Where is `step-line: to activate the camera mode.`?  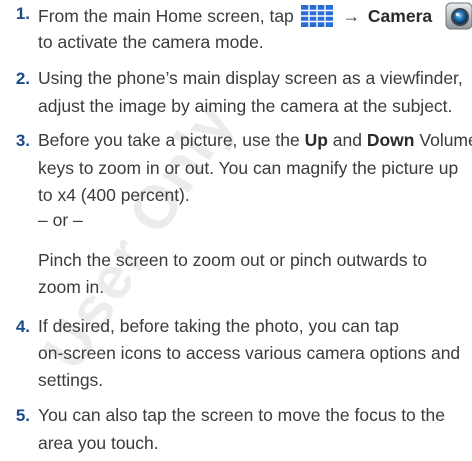 step-line: to activate the camera mode. is located at coordinates (151, 42).